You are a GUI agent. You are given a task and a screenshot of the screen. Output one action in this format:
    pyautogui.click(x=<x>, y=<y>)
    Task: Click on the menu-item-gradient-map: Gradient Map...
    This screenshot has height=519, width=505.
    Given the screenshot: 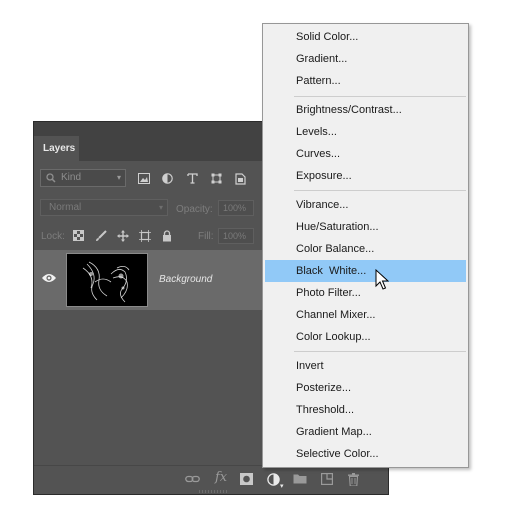 What is the action you would take?
    pyautogui.click(x=365, y=432)
    